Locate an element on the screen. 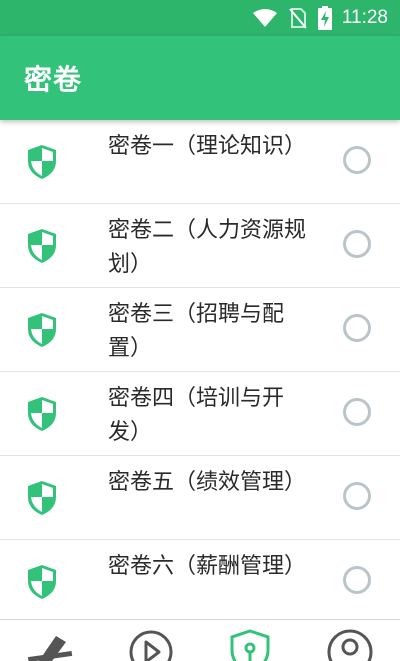 The image size is (400, 661). nav-practice is located at coordinates (50, 644).